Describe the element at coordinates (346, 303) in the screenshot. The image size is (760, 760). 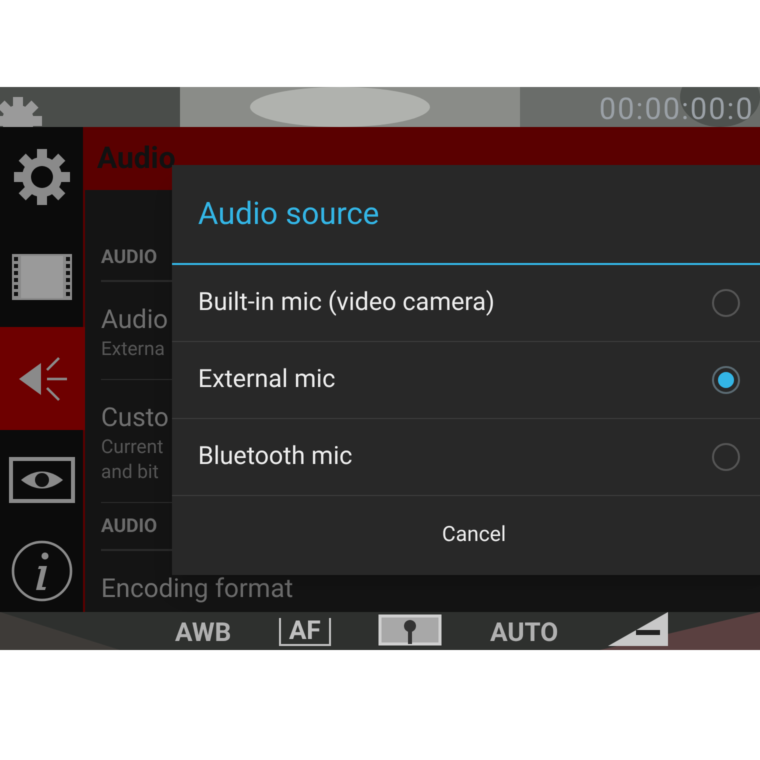
I see `option-label: Built-in mic (video camera)` at that location.